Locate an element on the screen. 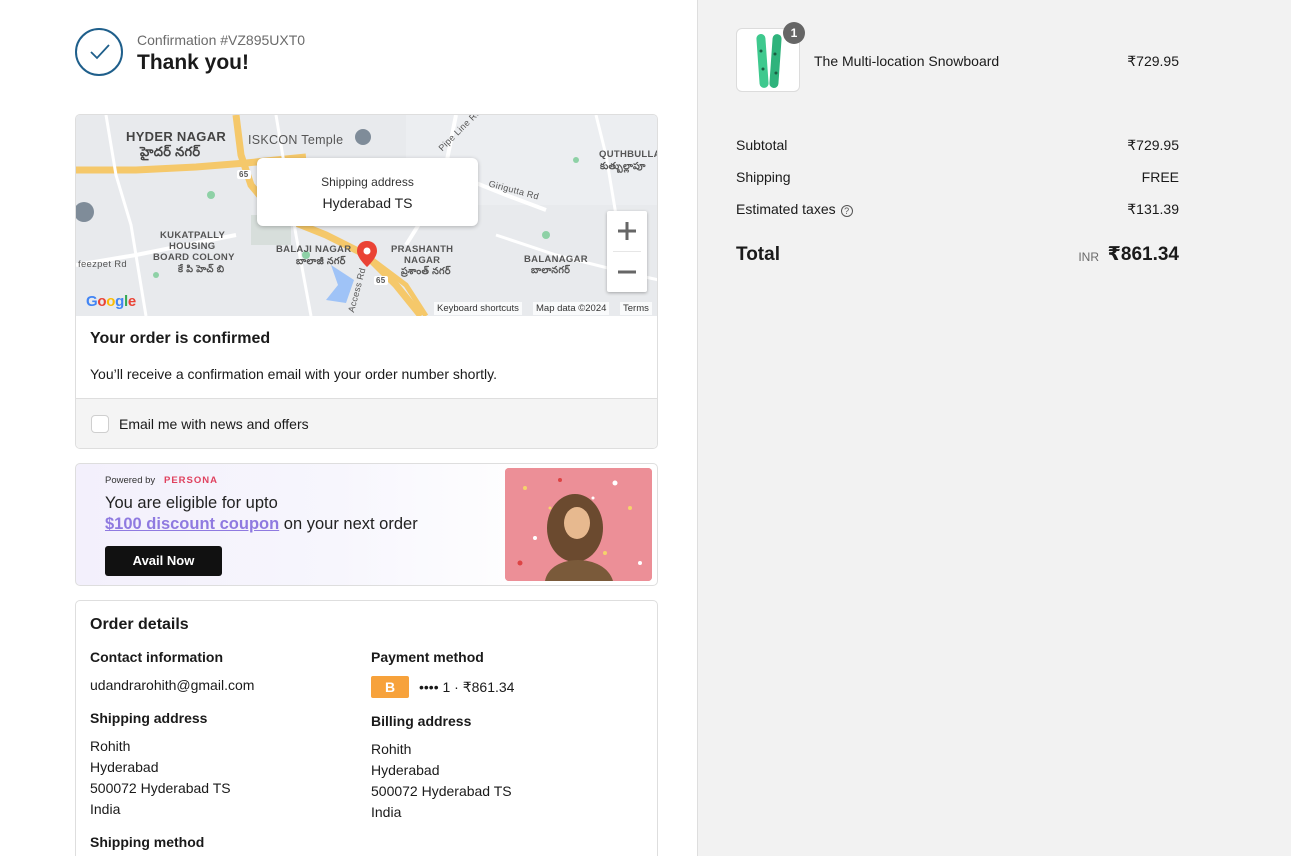  newsletter-label: Email me with news and offers is located at coordinates (214, 424).